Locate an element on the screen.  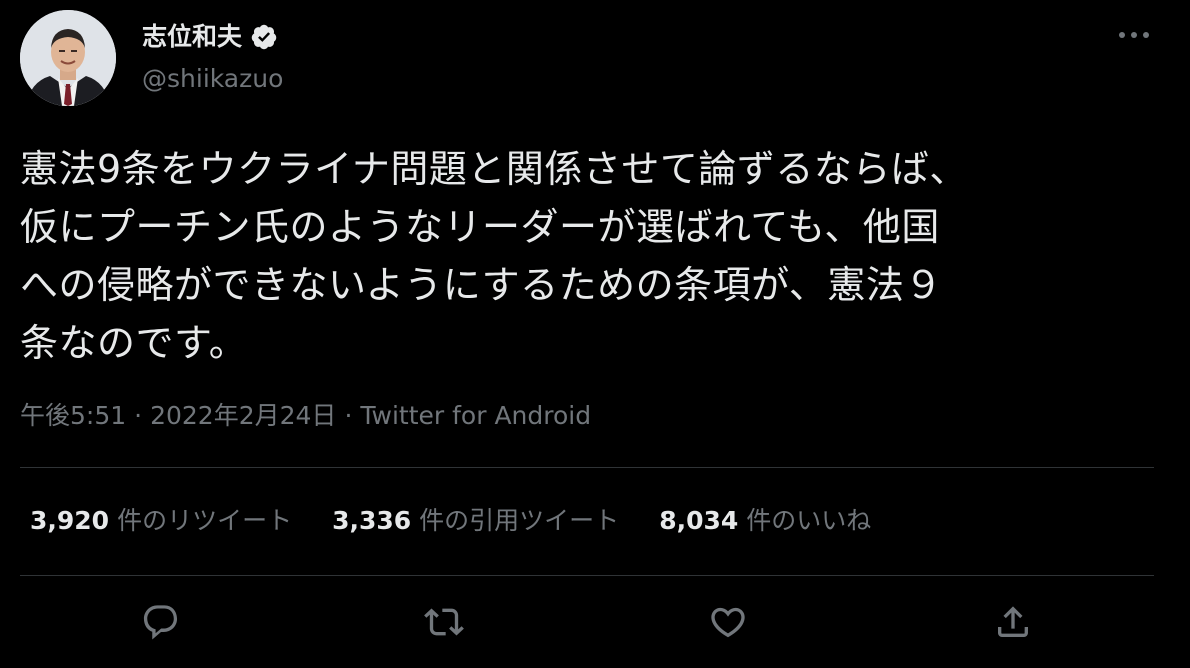
retweet-button is located at coordinates (444, 622).